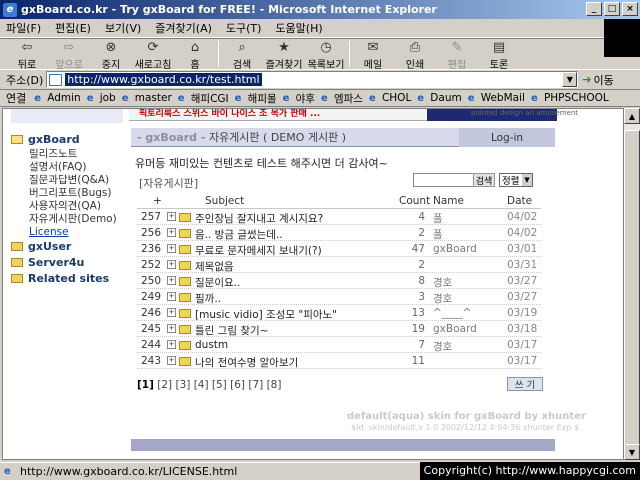 The height and width of the screenshot is (480, 640). I want to click on column-date: Date, so click(519, 201).